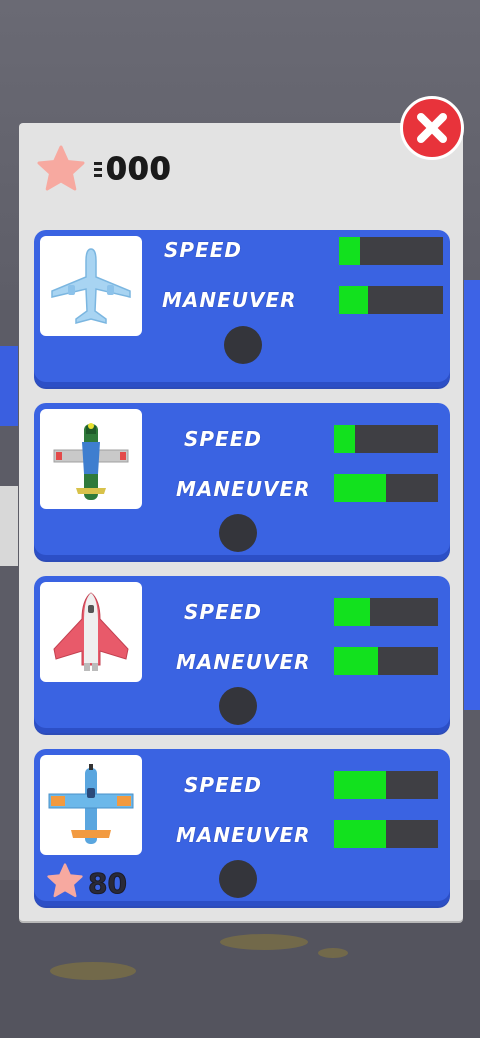  What do you see at coordinates (104, 169) in the screenshot?
I see `currency-display: 000` at bounding box center [104, 169].